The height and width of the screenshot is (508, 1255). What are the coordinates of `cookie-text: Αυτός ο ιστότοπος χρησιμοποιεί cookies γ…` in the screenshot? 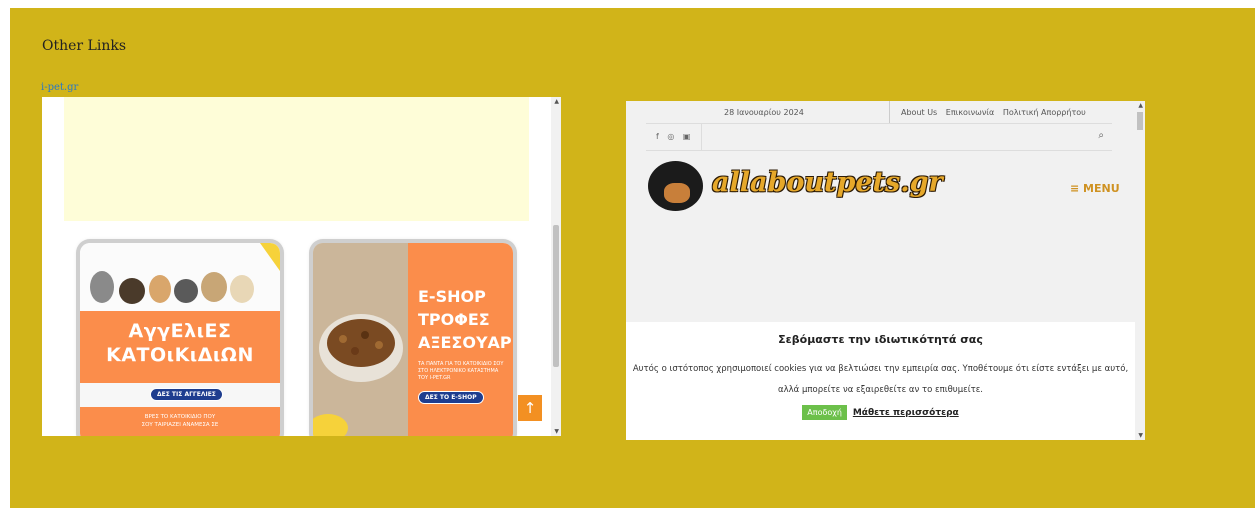 It's located at (880, 380).